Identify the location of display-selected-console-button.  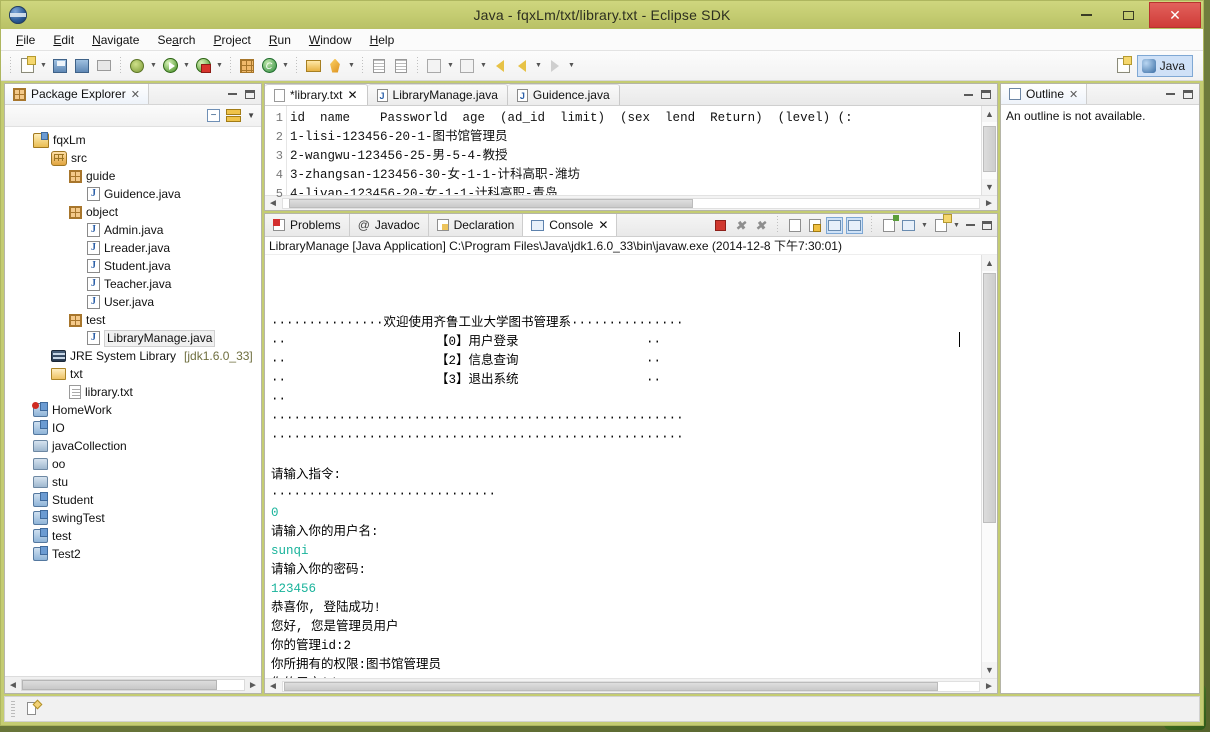
(908, 225).